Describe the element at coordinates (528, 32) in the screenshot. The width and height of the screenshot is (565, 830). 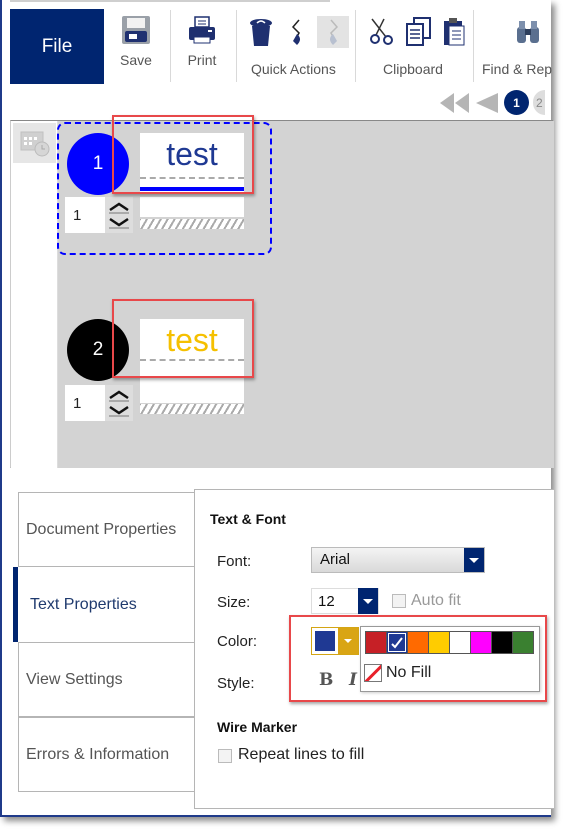
I see `binoculars-icon` at that location.